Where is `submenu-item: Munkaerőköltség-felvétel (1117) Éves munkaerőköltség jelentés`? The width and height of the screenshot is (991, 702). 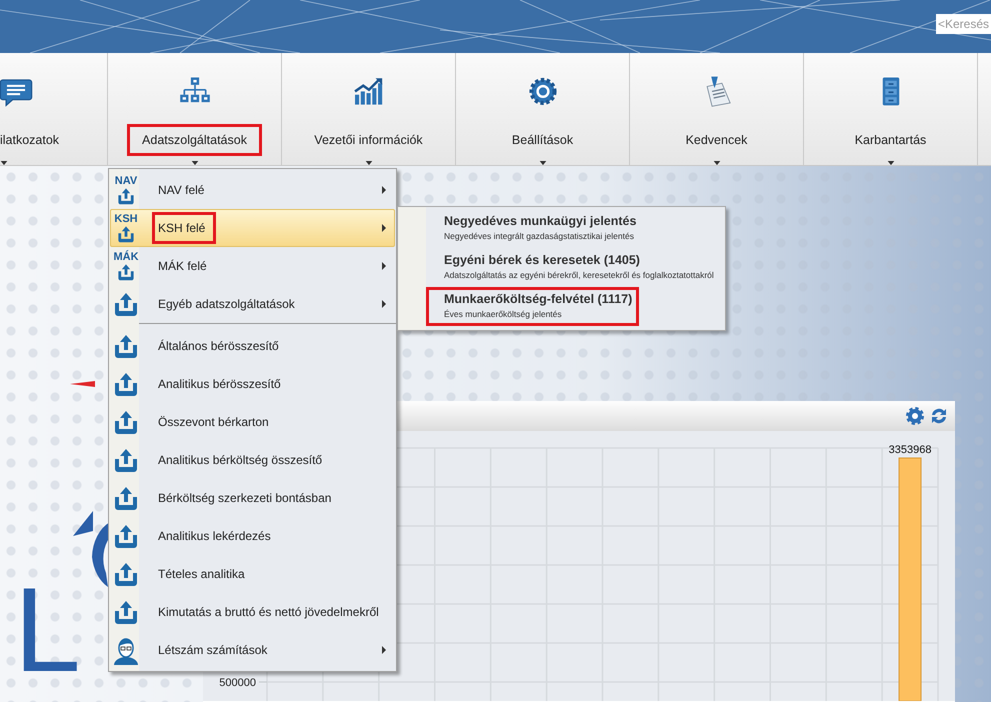 submenu-item: Munkaerőköltség-felvétel (1117) Éves munkaerőköltség jelentés is located at coordinates (533, 306).